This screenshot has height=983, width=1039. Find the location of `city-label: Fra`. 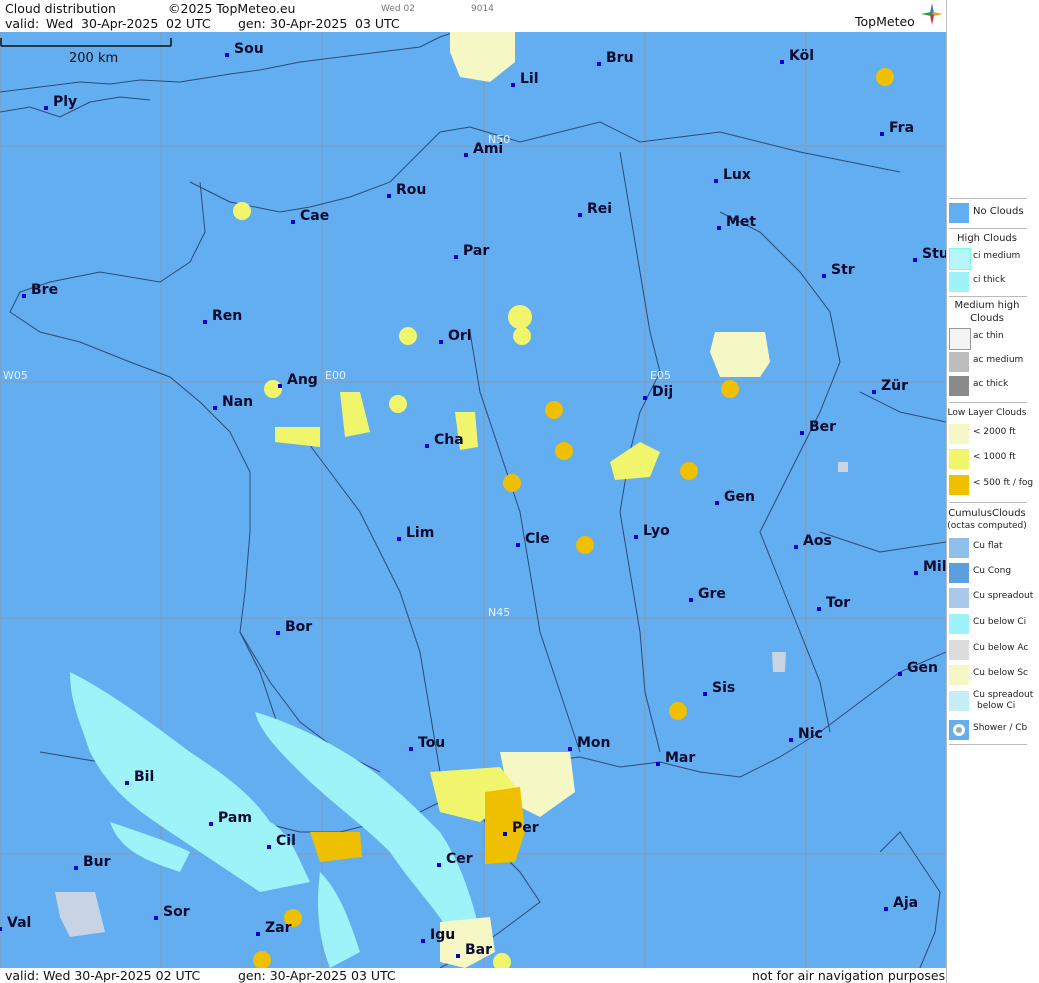

city-label: Fra is located at coordinates (897, 128).